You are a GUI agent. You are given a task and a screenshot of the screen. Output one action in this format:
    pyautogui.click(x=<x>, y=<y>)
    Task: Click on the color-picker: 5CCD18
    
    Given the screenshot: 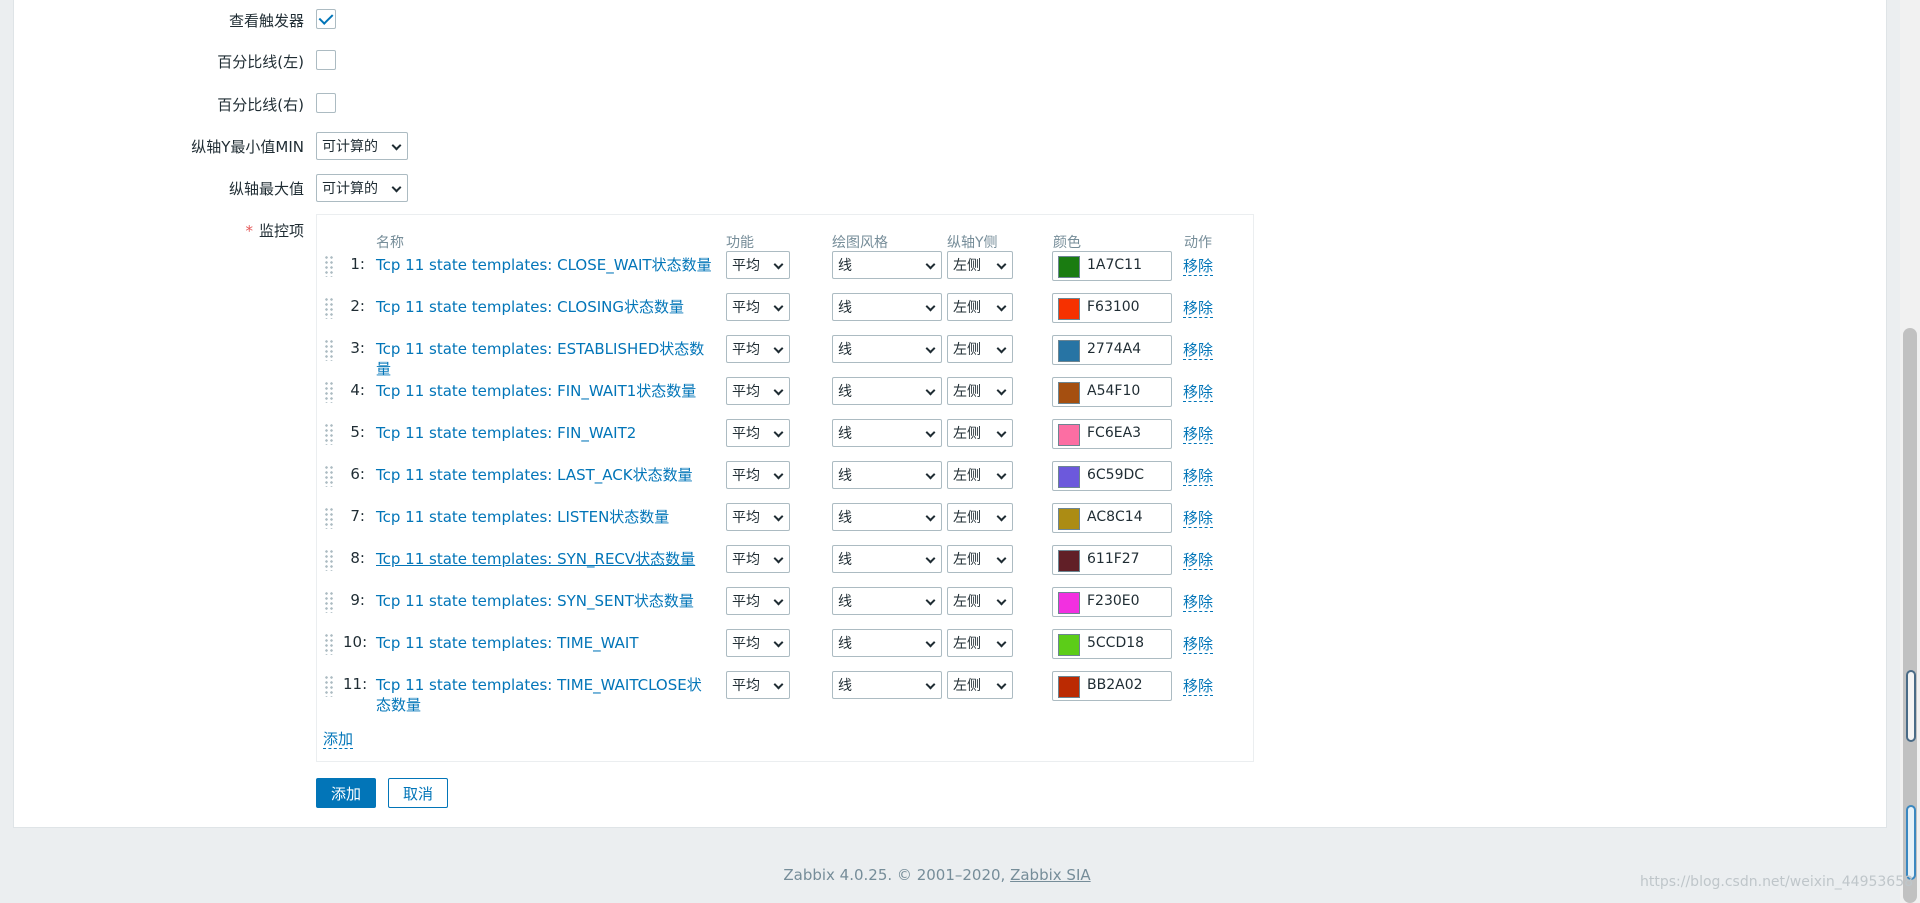 What is the action you would take?
    pyautogui.click(x=1112, y=644)
    